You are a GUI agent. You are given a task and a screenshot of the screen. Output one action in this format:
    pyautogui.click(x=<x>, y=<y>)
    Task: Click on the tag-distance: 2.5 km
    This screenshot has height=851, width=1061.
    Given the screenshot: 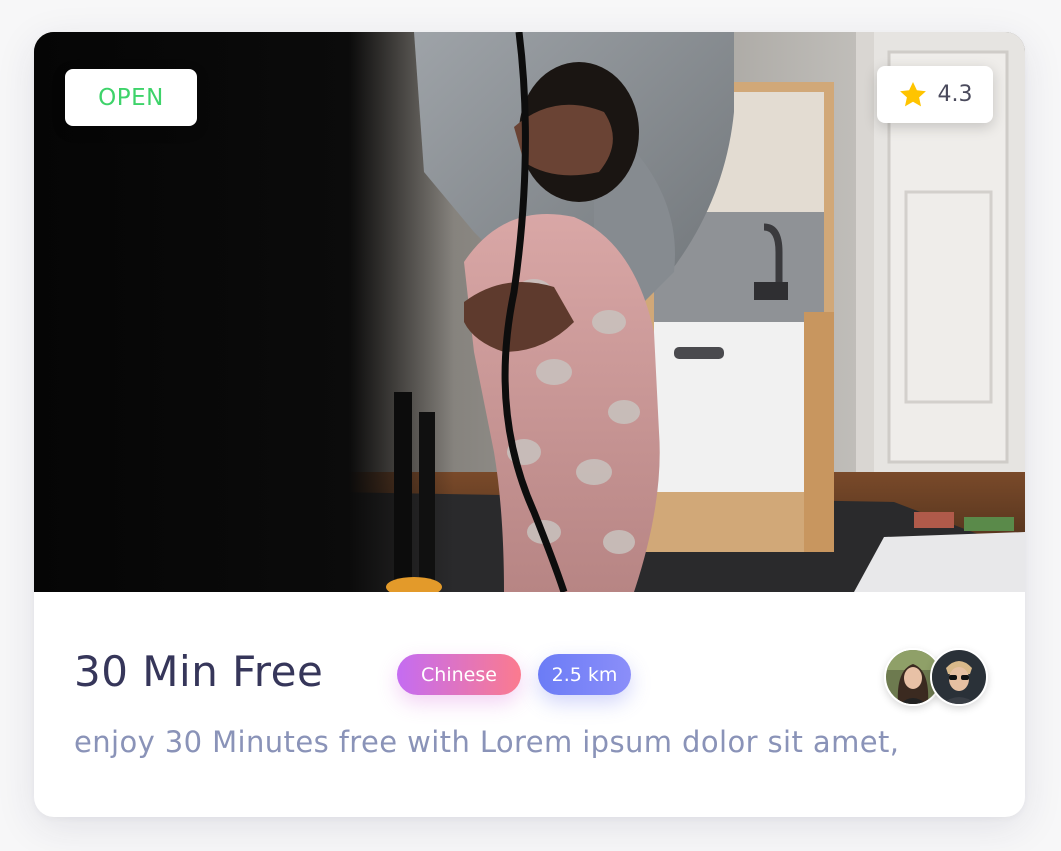 What is the action you would take?
    pyautogui.click(x=584, y=674)
    